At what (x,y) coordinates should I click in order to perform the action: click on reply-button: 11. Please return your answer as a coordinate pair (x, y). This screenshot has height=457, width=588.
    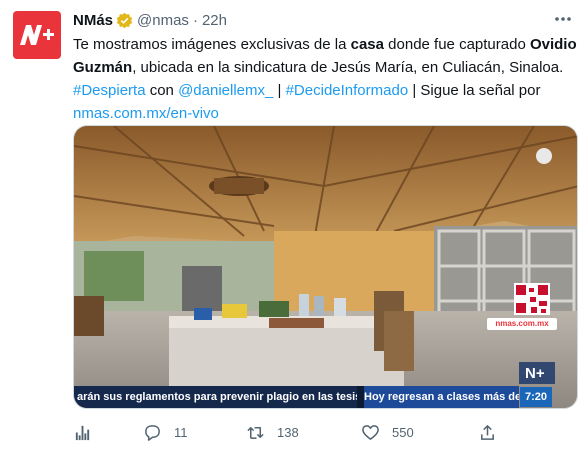
    Looking at the image, I should click on (165, 432).